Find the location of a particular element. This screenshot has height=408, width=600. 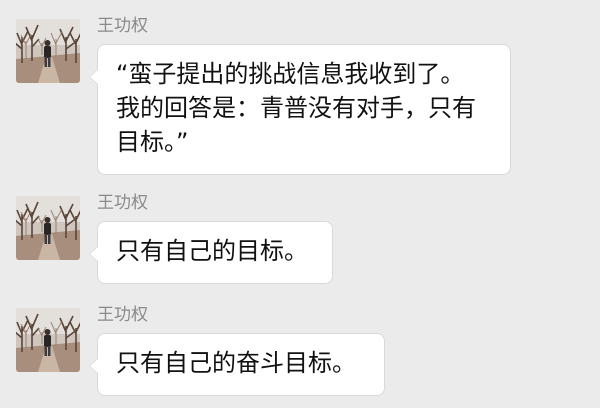

message-text-line: 只有自己的奋斗目标。 is located at coordinates (236, 363).